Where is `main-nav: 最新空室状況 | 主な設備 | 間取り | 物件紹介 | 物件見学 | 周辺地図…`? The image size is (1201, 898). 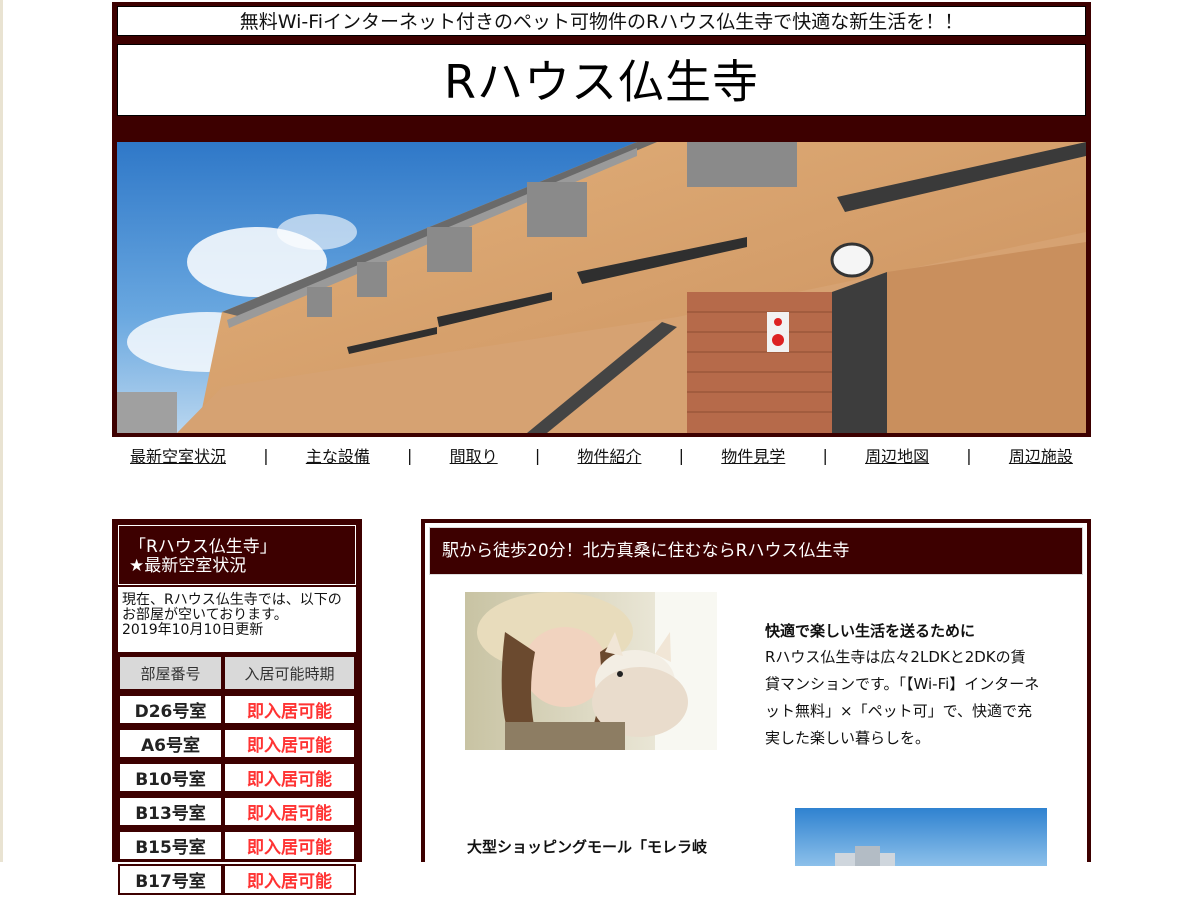
main-nav: 最新空室状況 | 主な設備 | 間取り | 物件紹介 | 物件見学 | 周辺地図… is located at coordinates (601, 455).